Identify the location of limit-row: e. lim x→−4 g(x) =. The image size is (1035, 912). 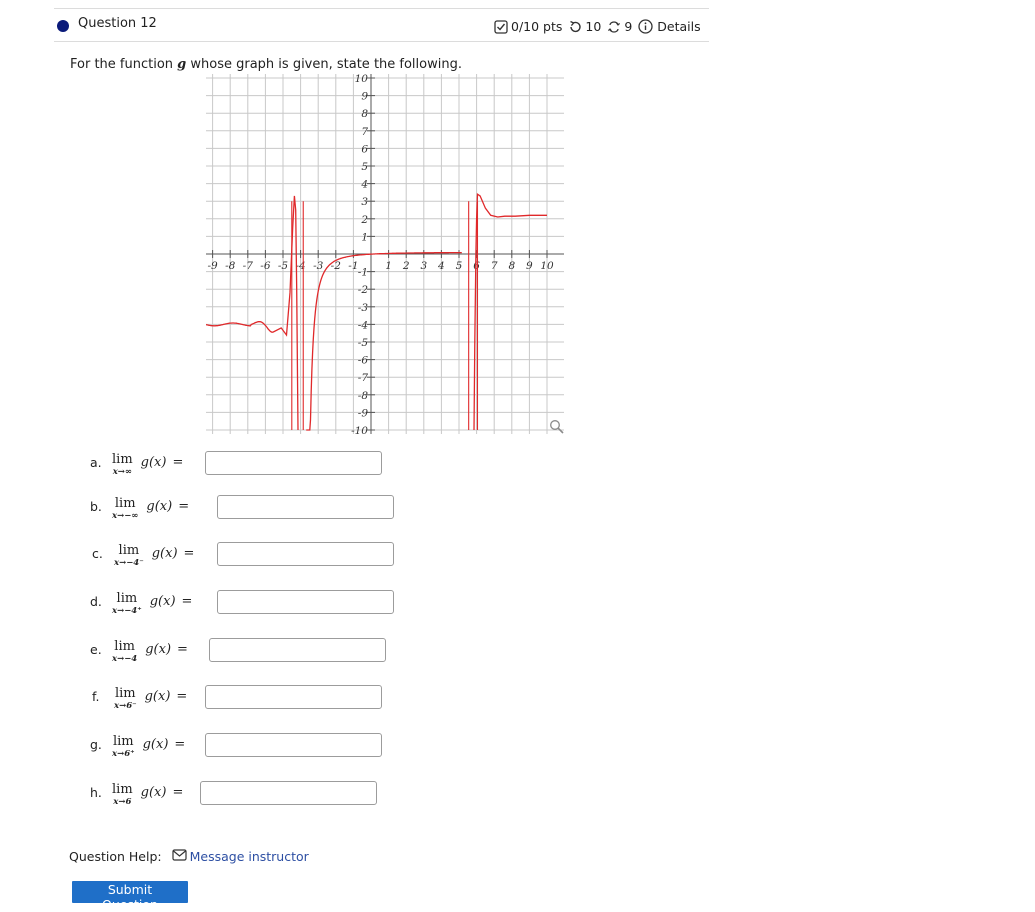
(139, 652).